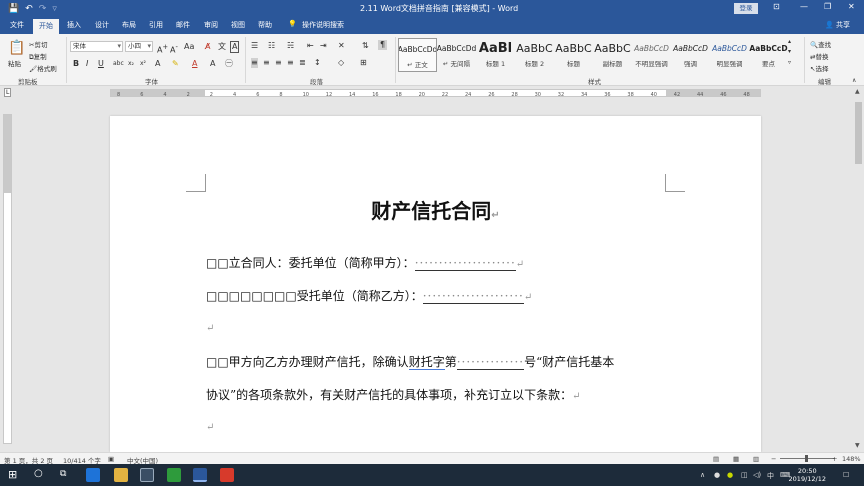  Describe the element at coordinates (690, 55) in the screenshot. I see `style-emphasis: AaBbCcD 强调` at that location.